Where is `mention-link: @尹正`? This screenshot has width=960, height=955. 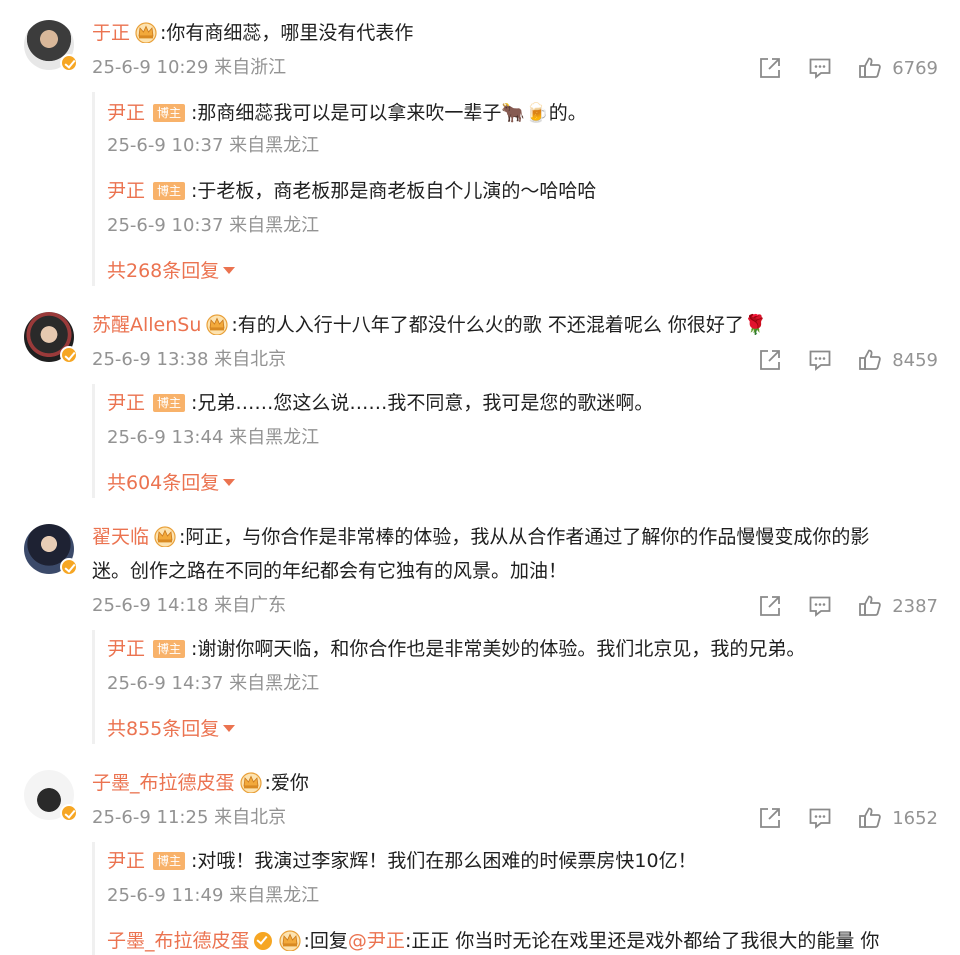
mention-link: @尹正 is located at coordinates (376, 941).